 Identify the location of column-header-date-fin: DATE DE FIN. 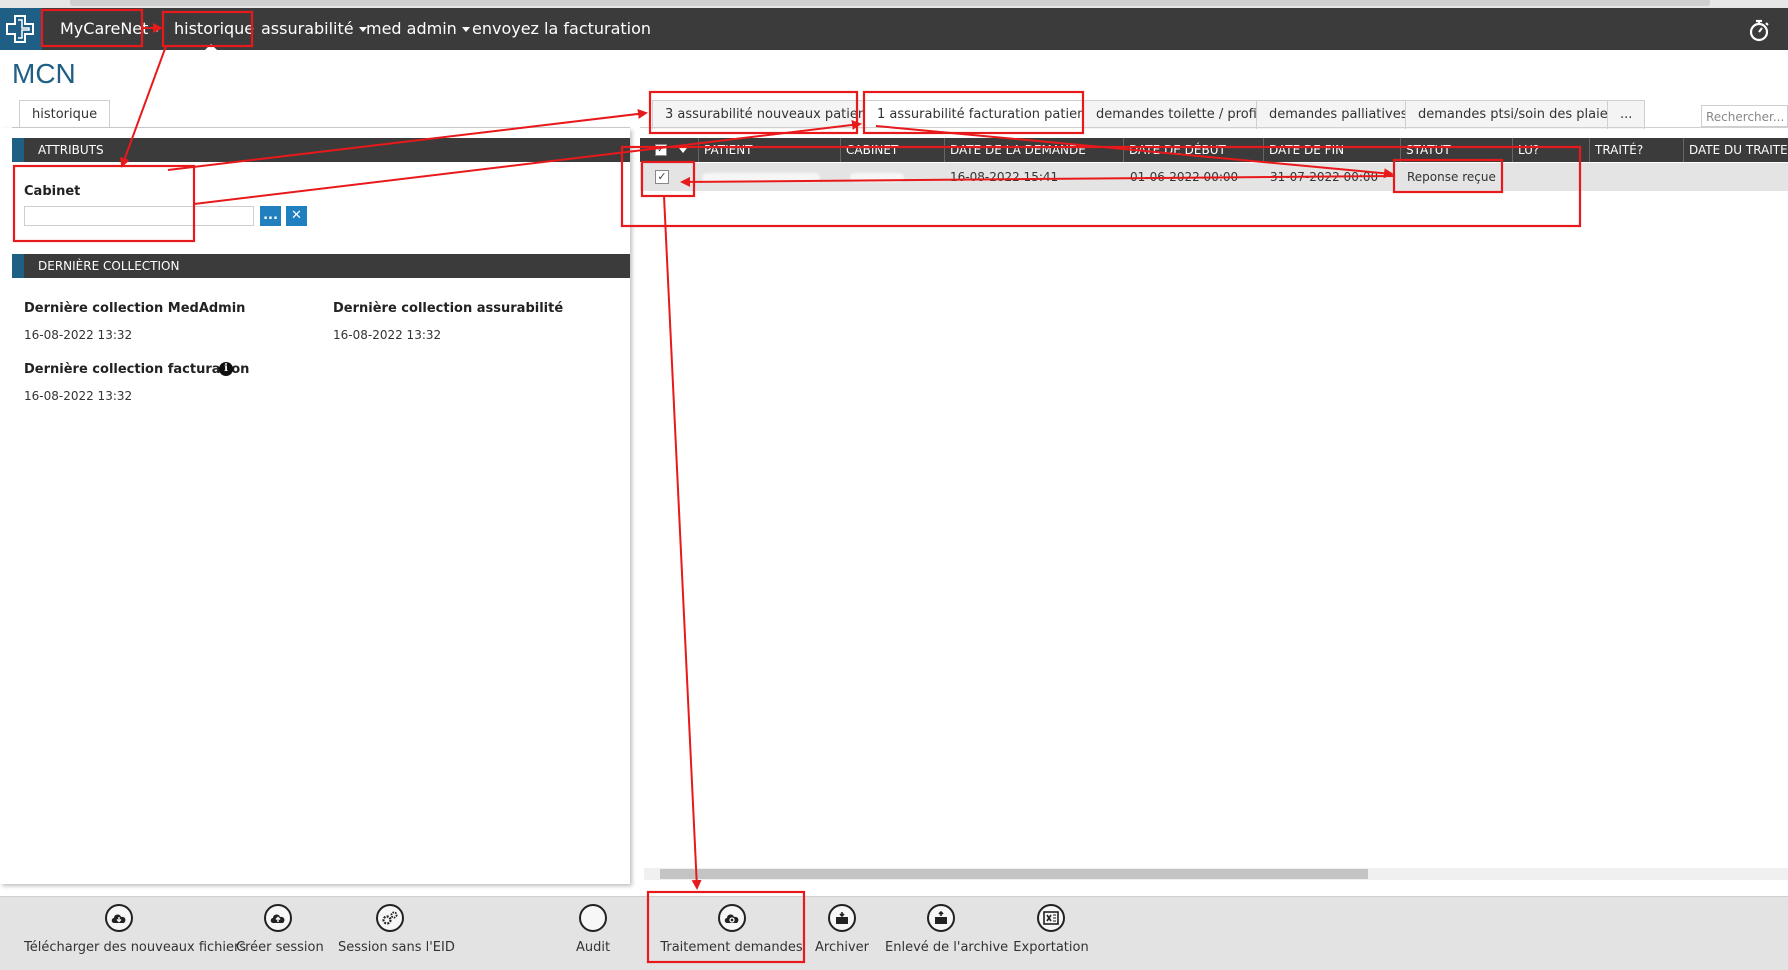
(1331, 150).